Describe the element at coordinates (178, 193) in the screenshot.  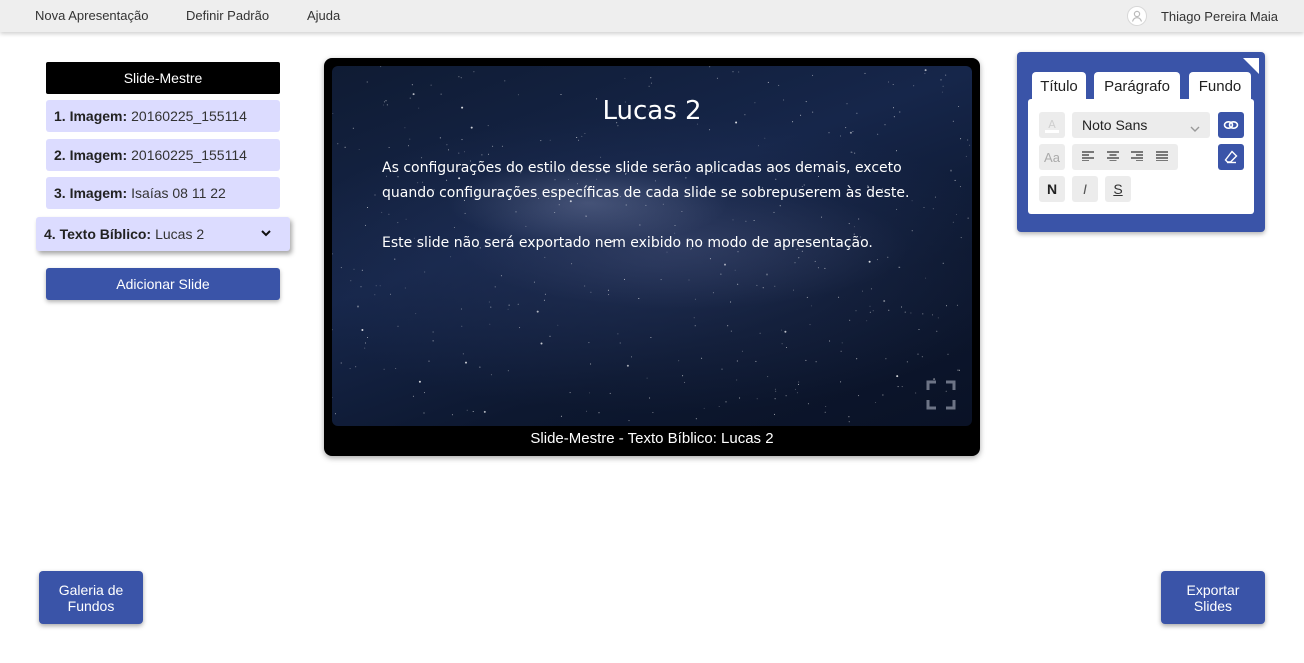
I see `slide-item-name: Isaías 08 11 22` at that location.